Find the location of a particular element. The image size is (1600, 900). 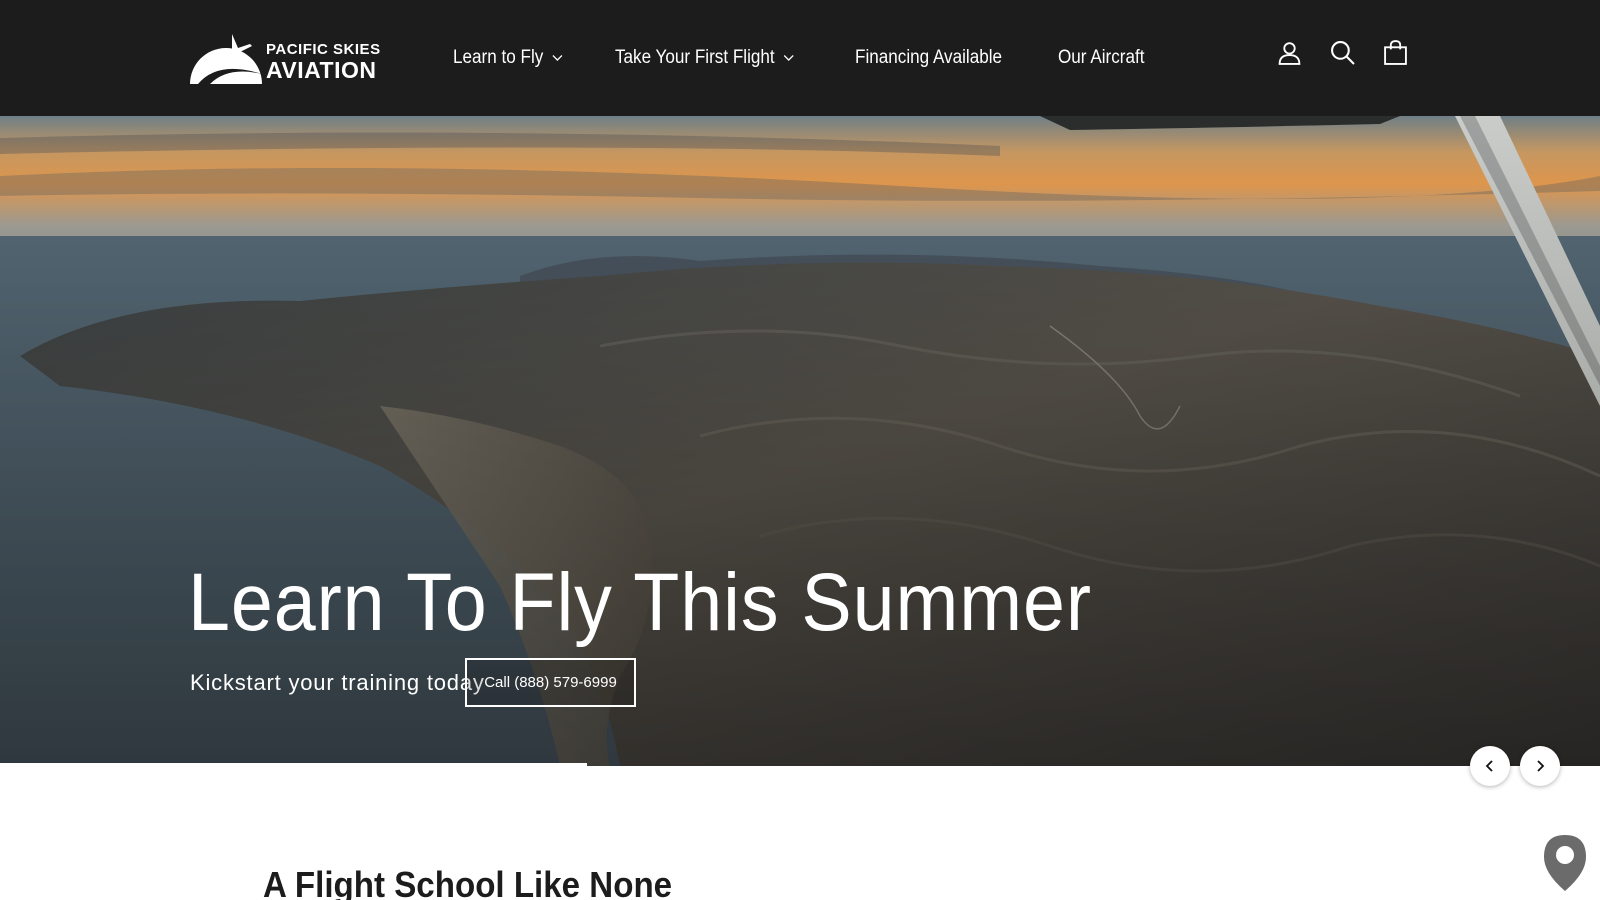

nav-learn-to-fly-label: Learn to Fly is located at coordinates (498, 57).